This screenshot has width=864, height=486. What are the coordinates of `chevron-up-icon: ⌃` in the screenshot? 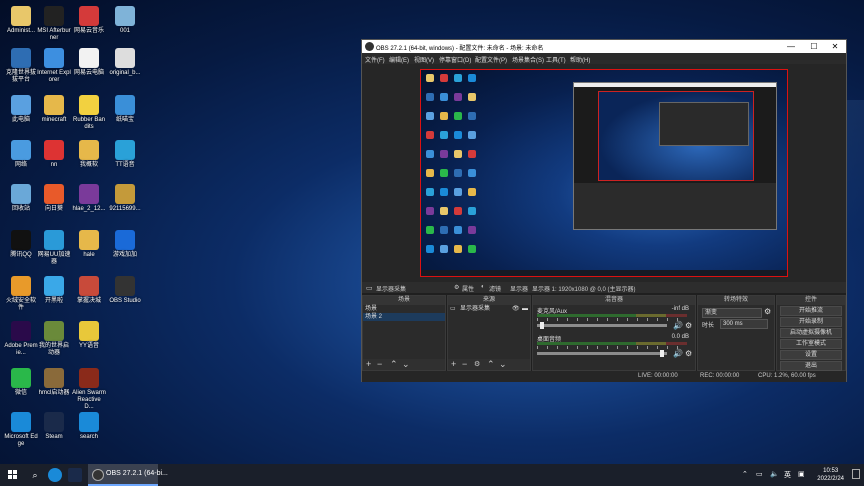 It's located at (745, 474).